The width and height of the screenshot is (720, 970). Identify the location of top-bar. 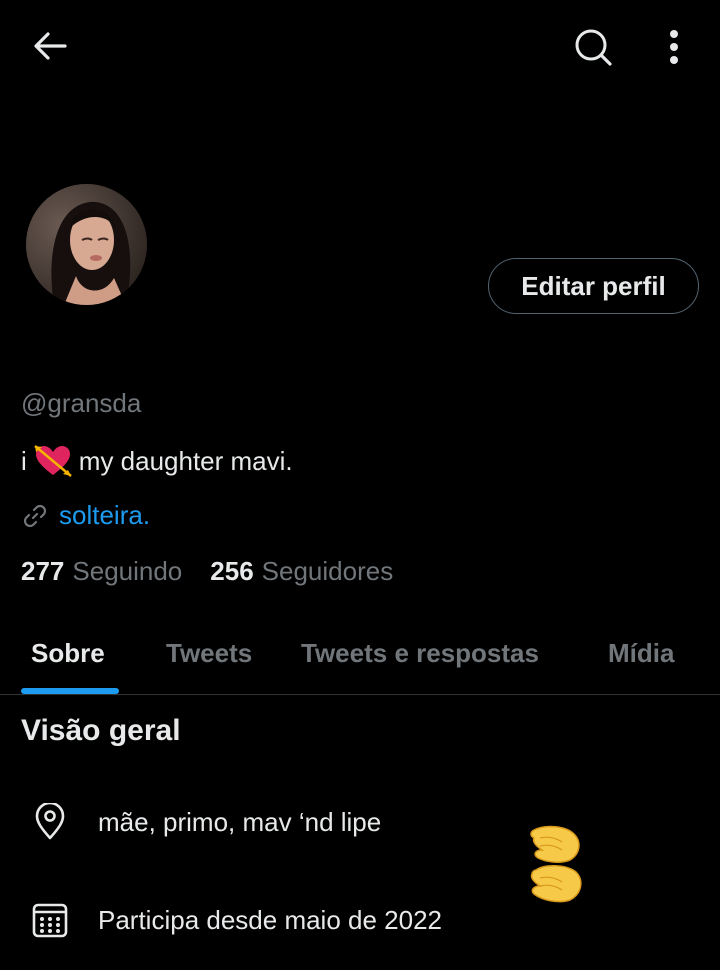
(360, 46).